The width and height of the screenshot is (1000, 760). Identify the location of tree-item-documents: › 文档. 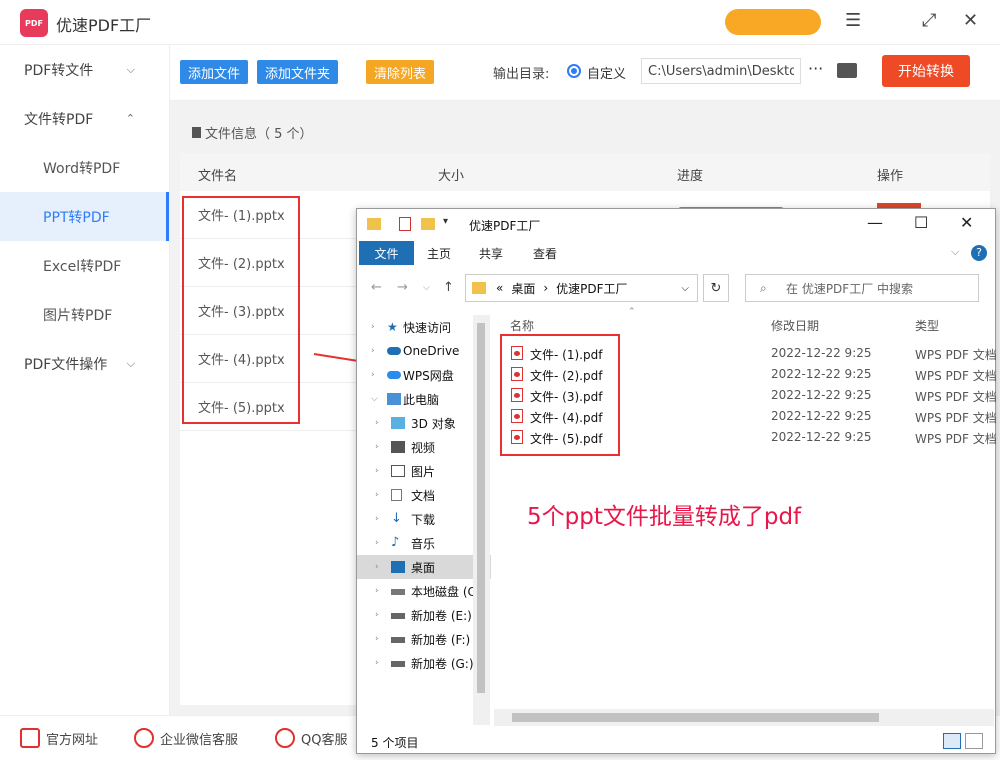
(424, 495).